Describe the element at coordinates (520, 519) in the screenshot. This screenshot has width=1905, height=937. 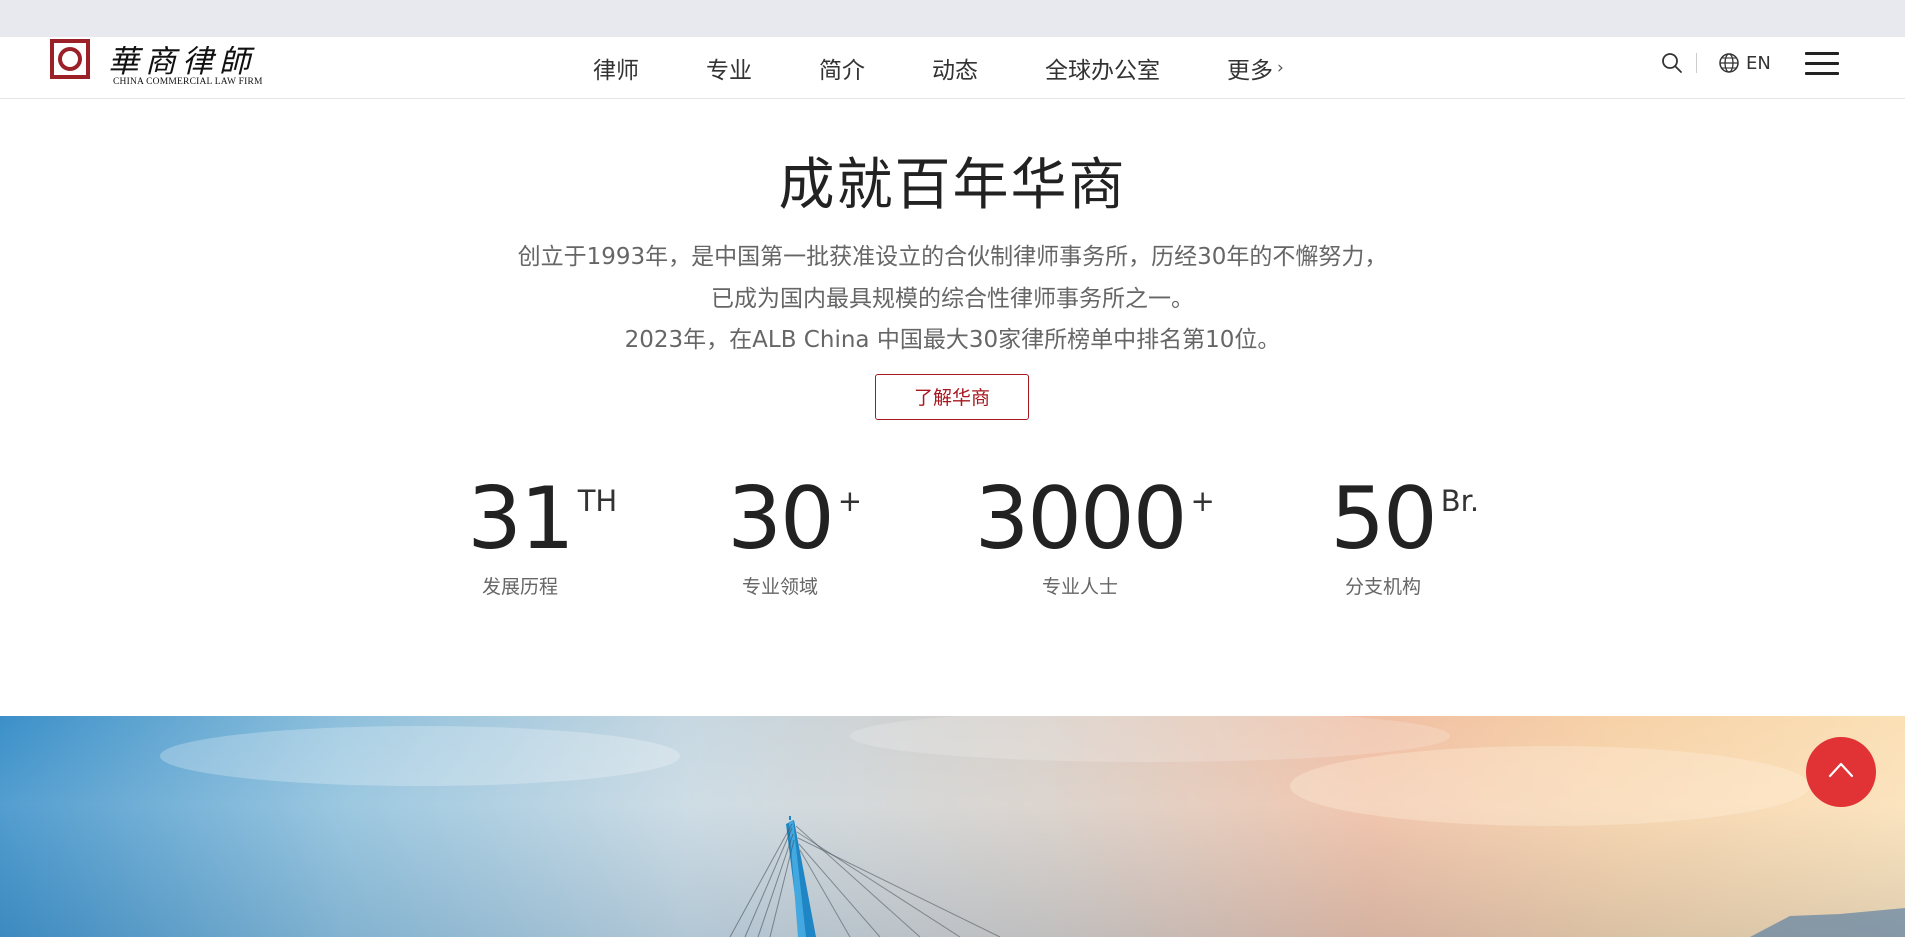
I see `stat-value: 31` at that location.